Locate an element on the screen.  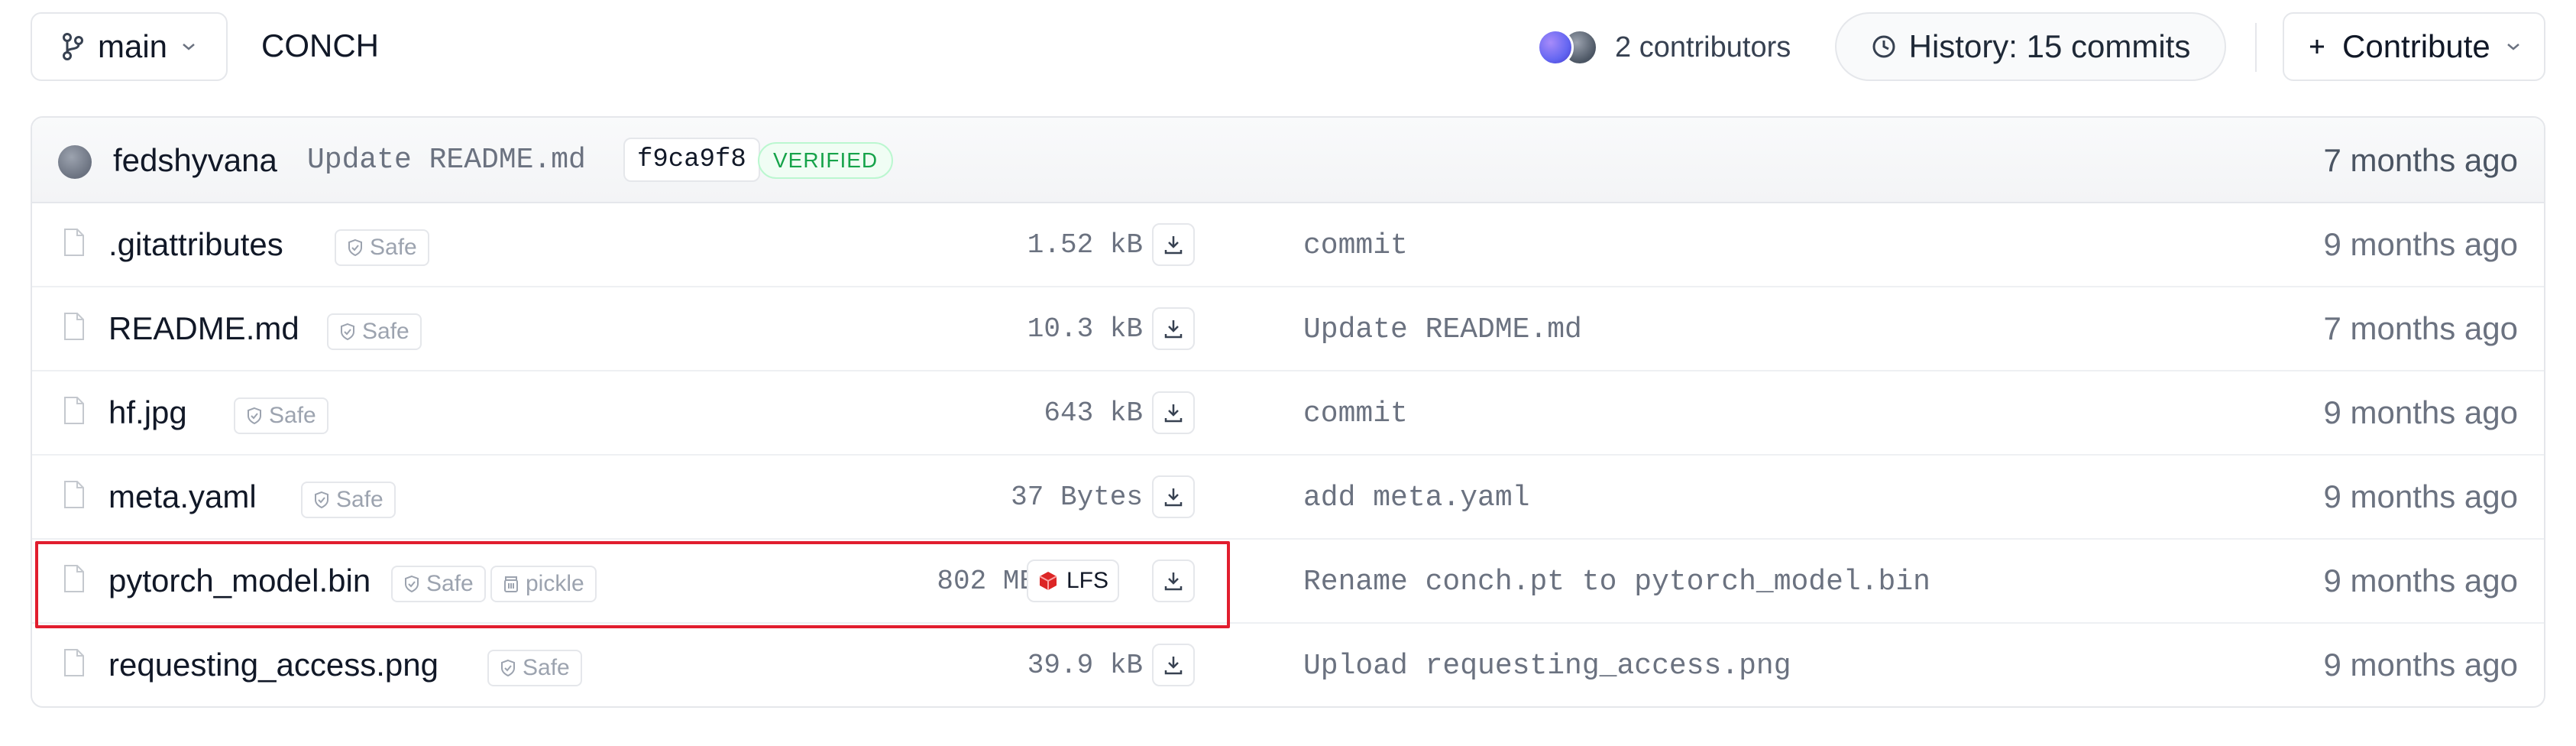
divider is located at coordinates (2256, 48).